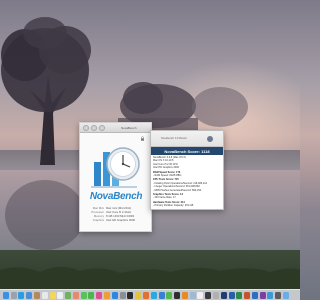 The image size is (320, 300). Describe the element at coordinates (86, 127) in the screenshot. I see `close-button` at that location.